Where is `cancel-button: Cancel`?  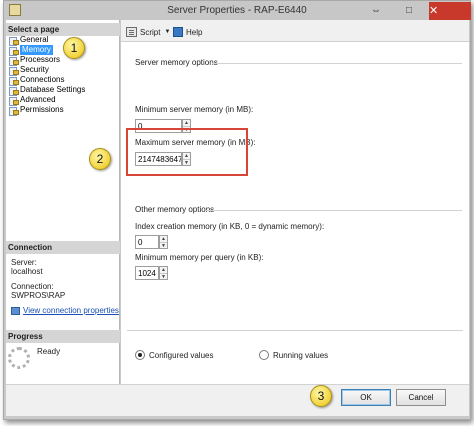
cancel-button: Cancel is located at coordinates (421, 397).